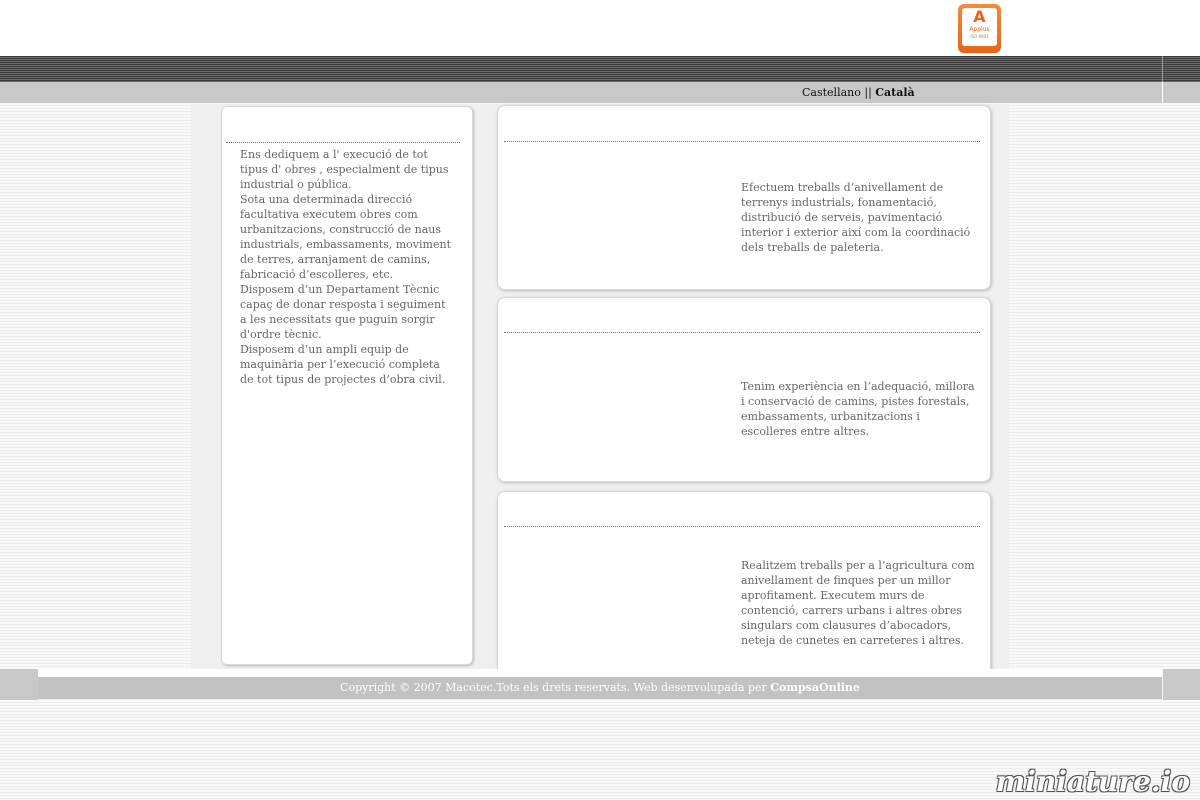 The height and width of the screenshot is (800, 1200). I want to click on compsaonline-link: CompsaOnline, so click(815, 687).